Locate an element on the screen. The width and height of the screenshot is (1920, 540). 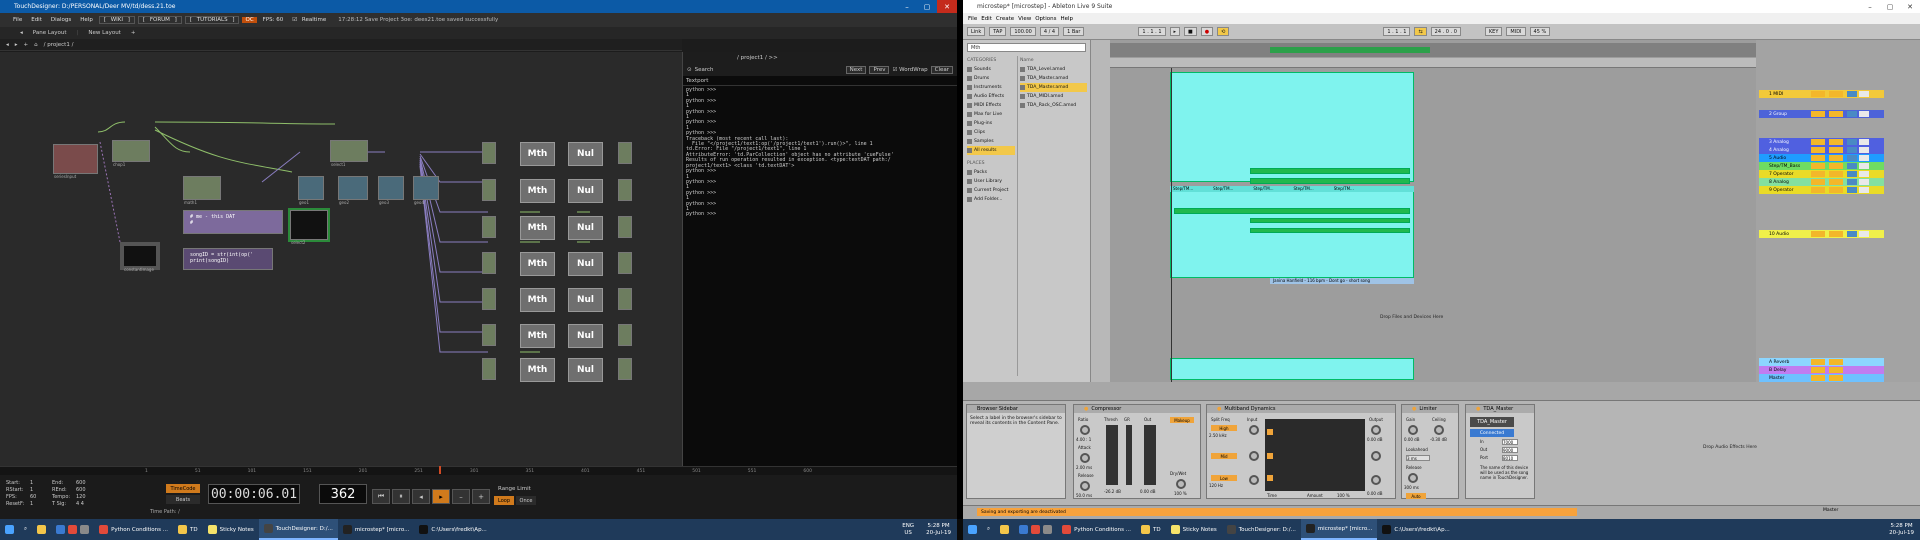
category-audio-effects: Audio Effects is located at coordinates (991, 96).